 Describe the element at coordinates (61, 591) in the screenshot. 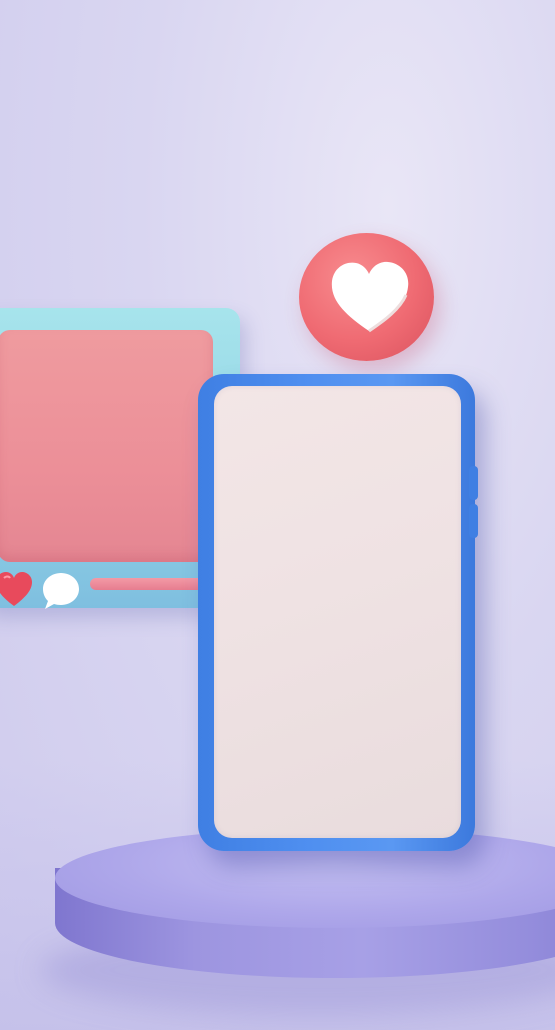

I see `speech-bubble-icon` at that location.